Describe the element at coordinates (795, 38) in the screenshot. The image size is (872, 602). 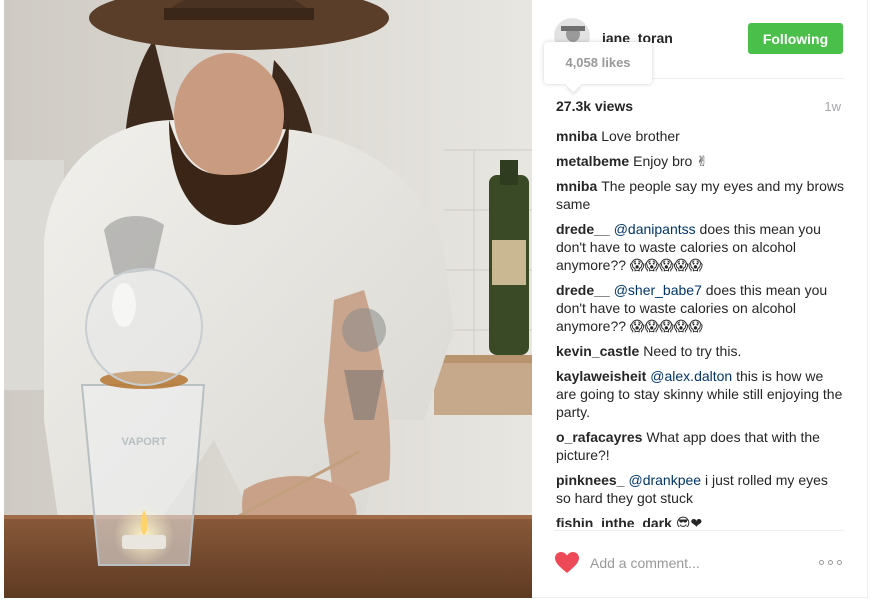
I see `following-button: Following` at that location.